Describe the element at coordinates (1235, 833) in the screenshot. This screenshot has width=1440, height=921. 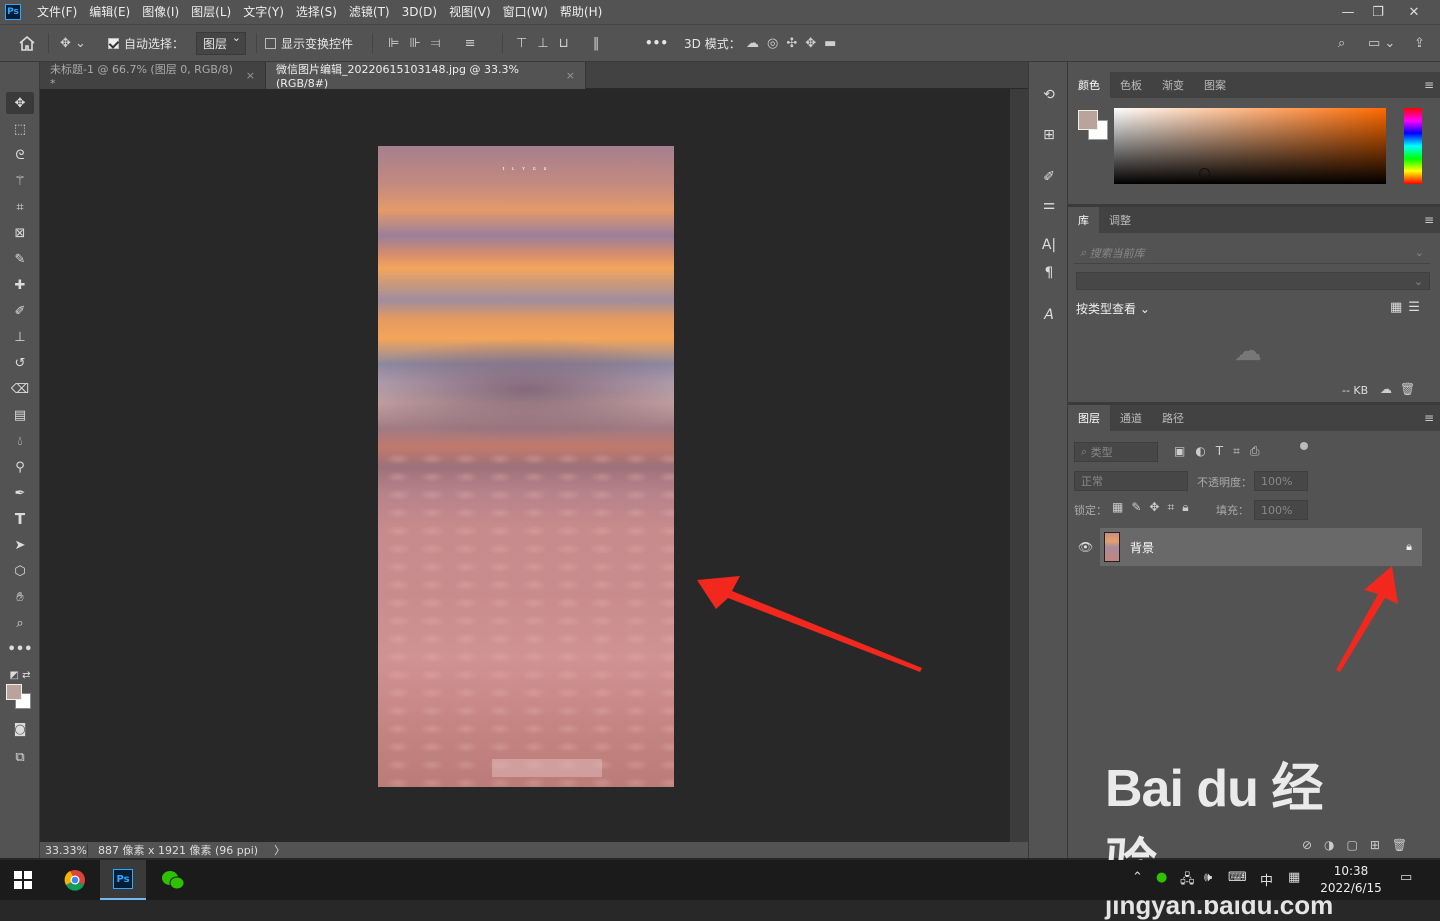
I see `baidu-jingyan-watermark: Bai du 经验 jingyan.baidu.com` at that location.